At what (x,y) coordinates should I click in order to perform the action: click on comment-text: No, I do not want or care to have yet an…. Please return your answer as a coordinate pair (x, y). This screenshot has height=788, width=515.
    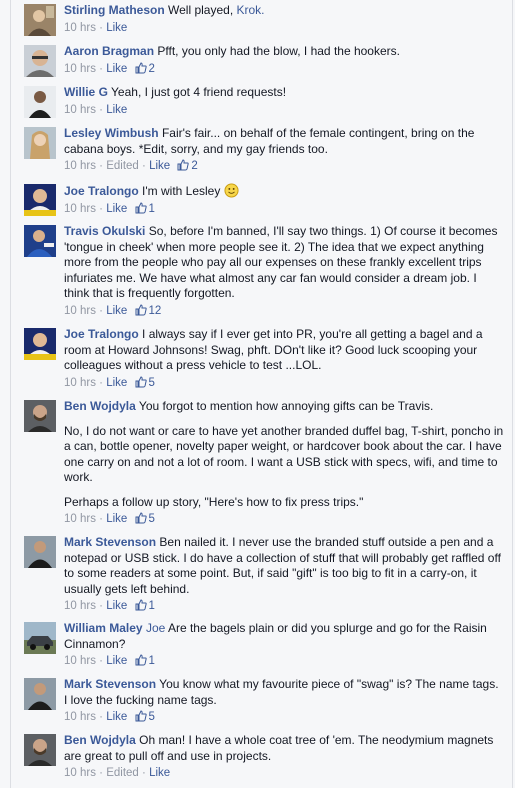
    Looking at the image, I should click on (284, 454).